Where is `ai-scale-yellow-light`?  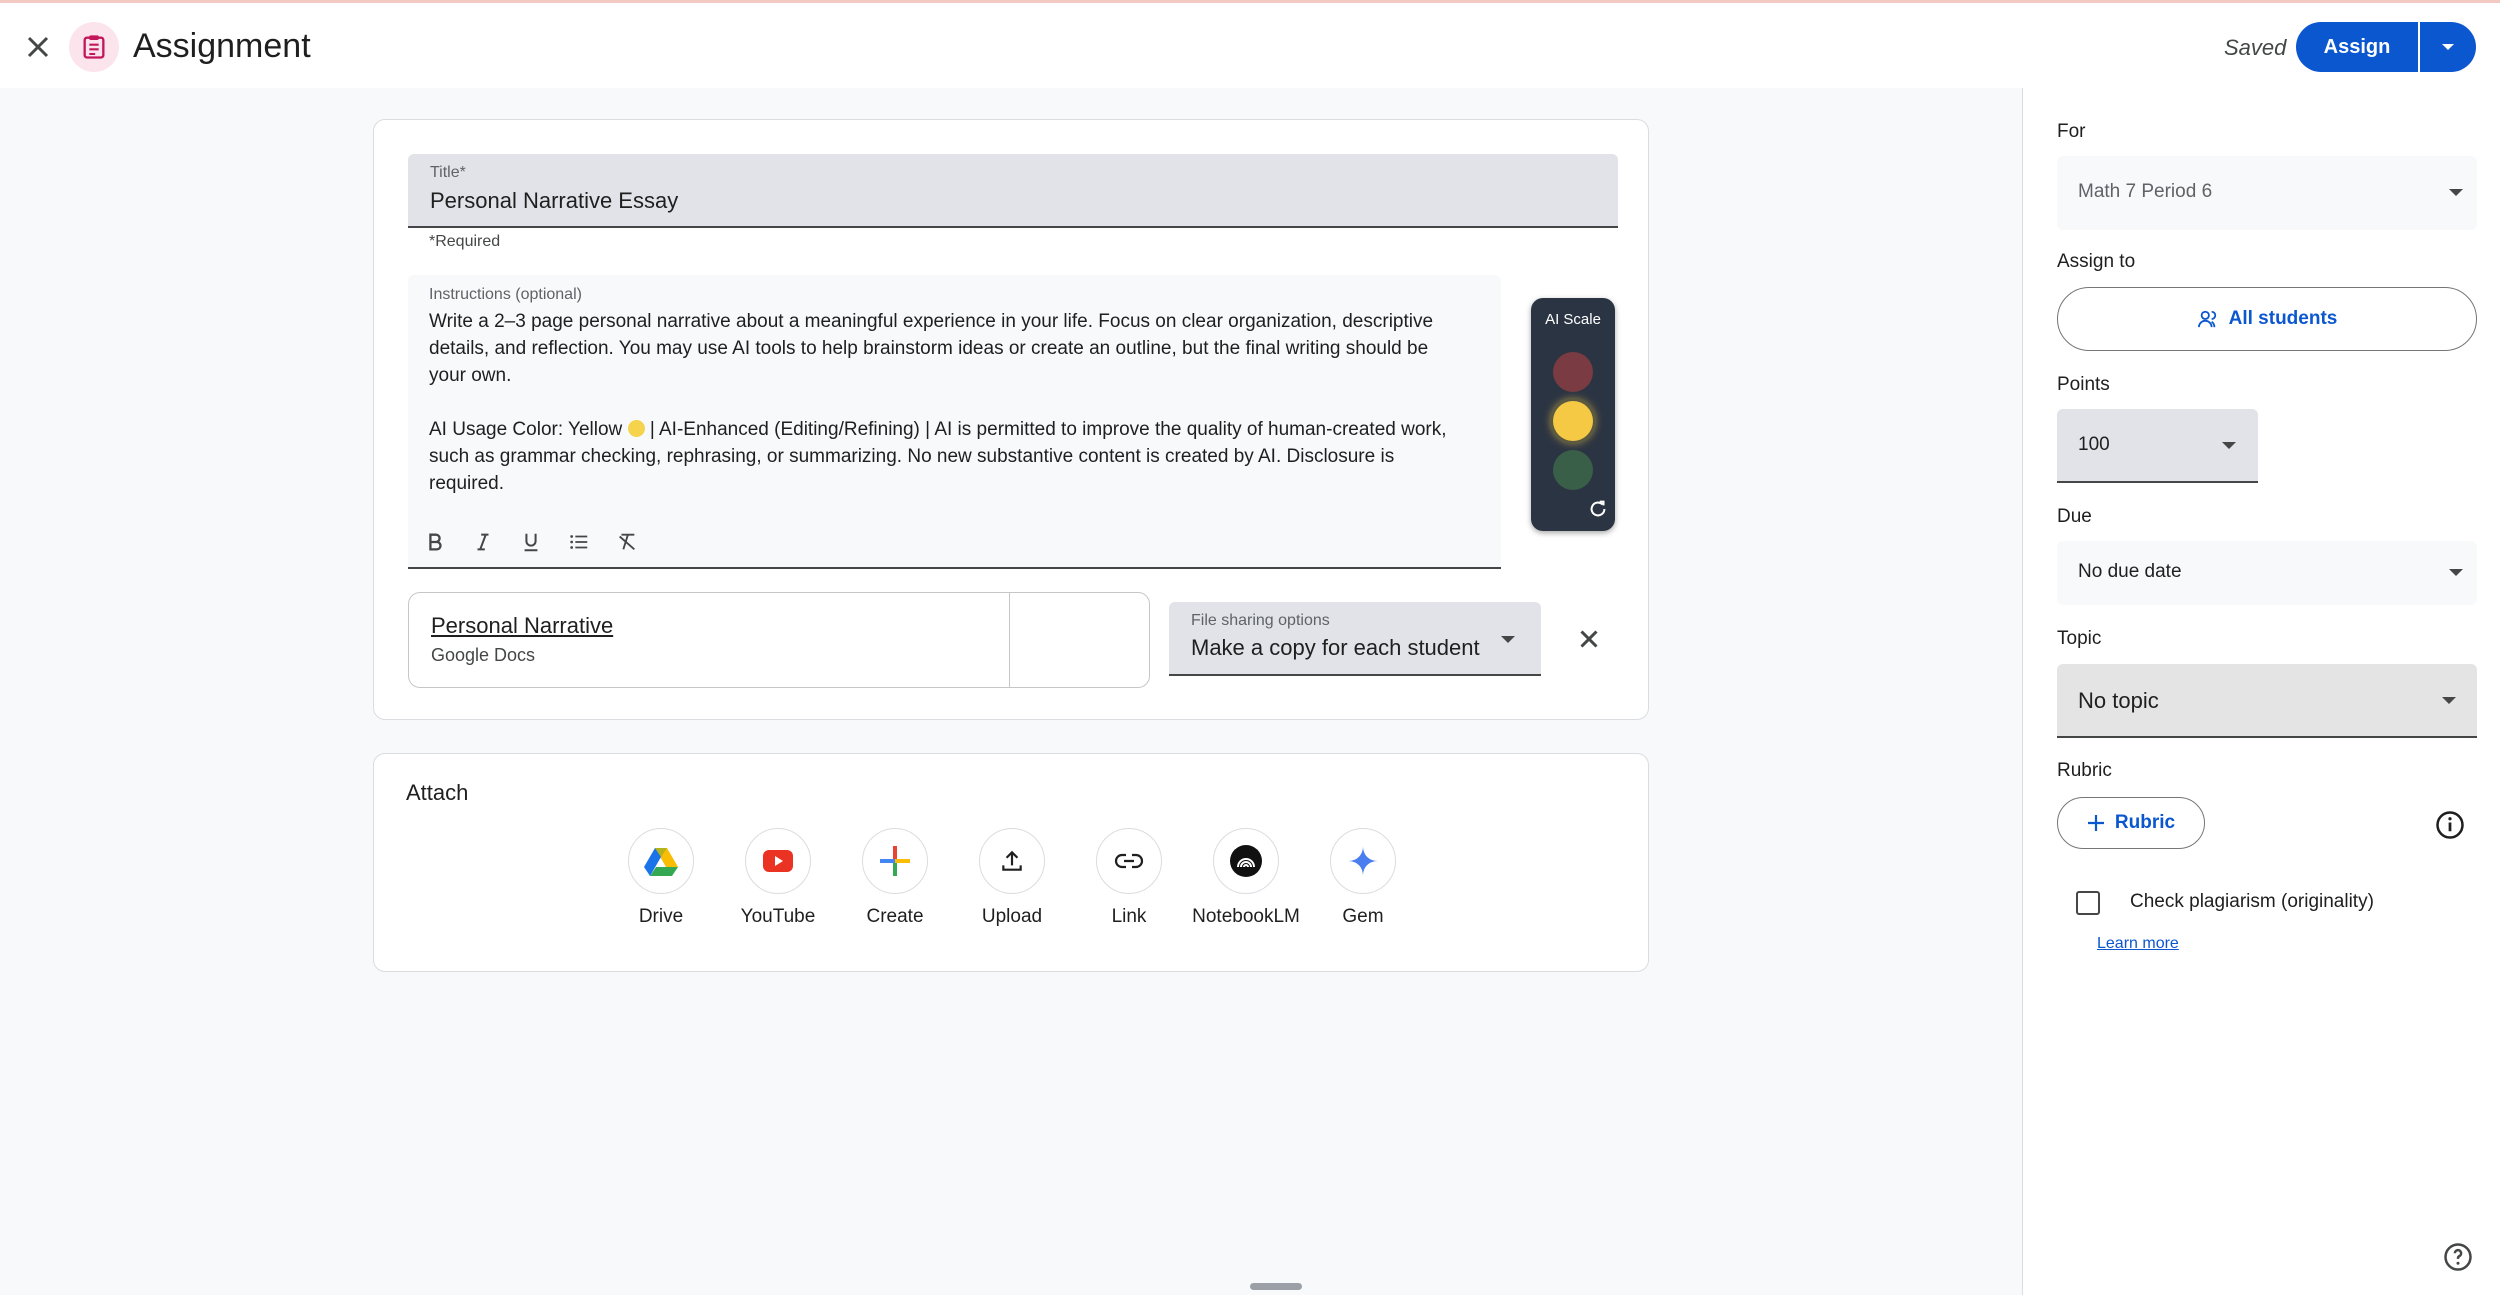
ai-scale-yellow-light is located at coordinates (1573, 421).